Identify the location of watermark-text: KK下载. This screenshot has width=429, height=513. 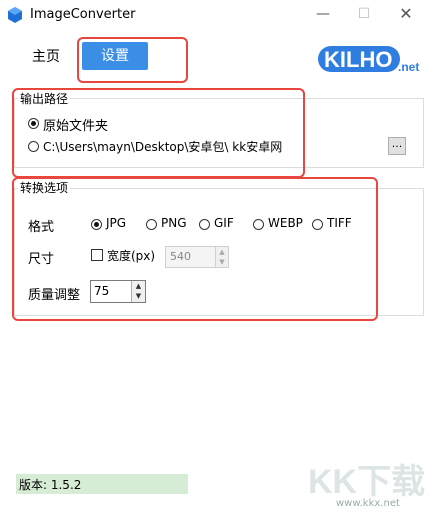
(366, 482).